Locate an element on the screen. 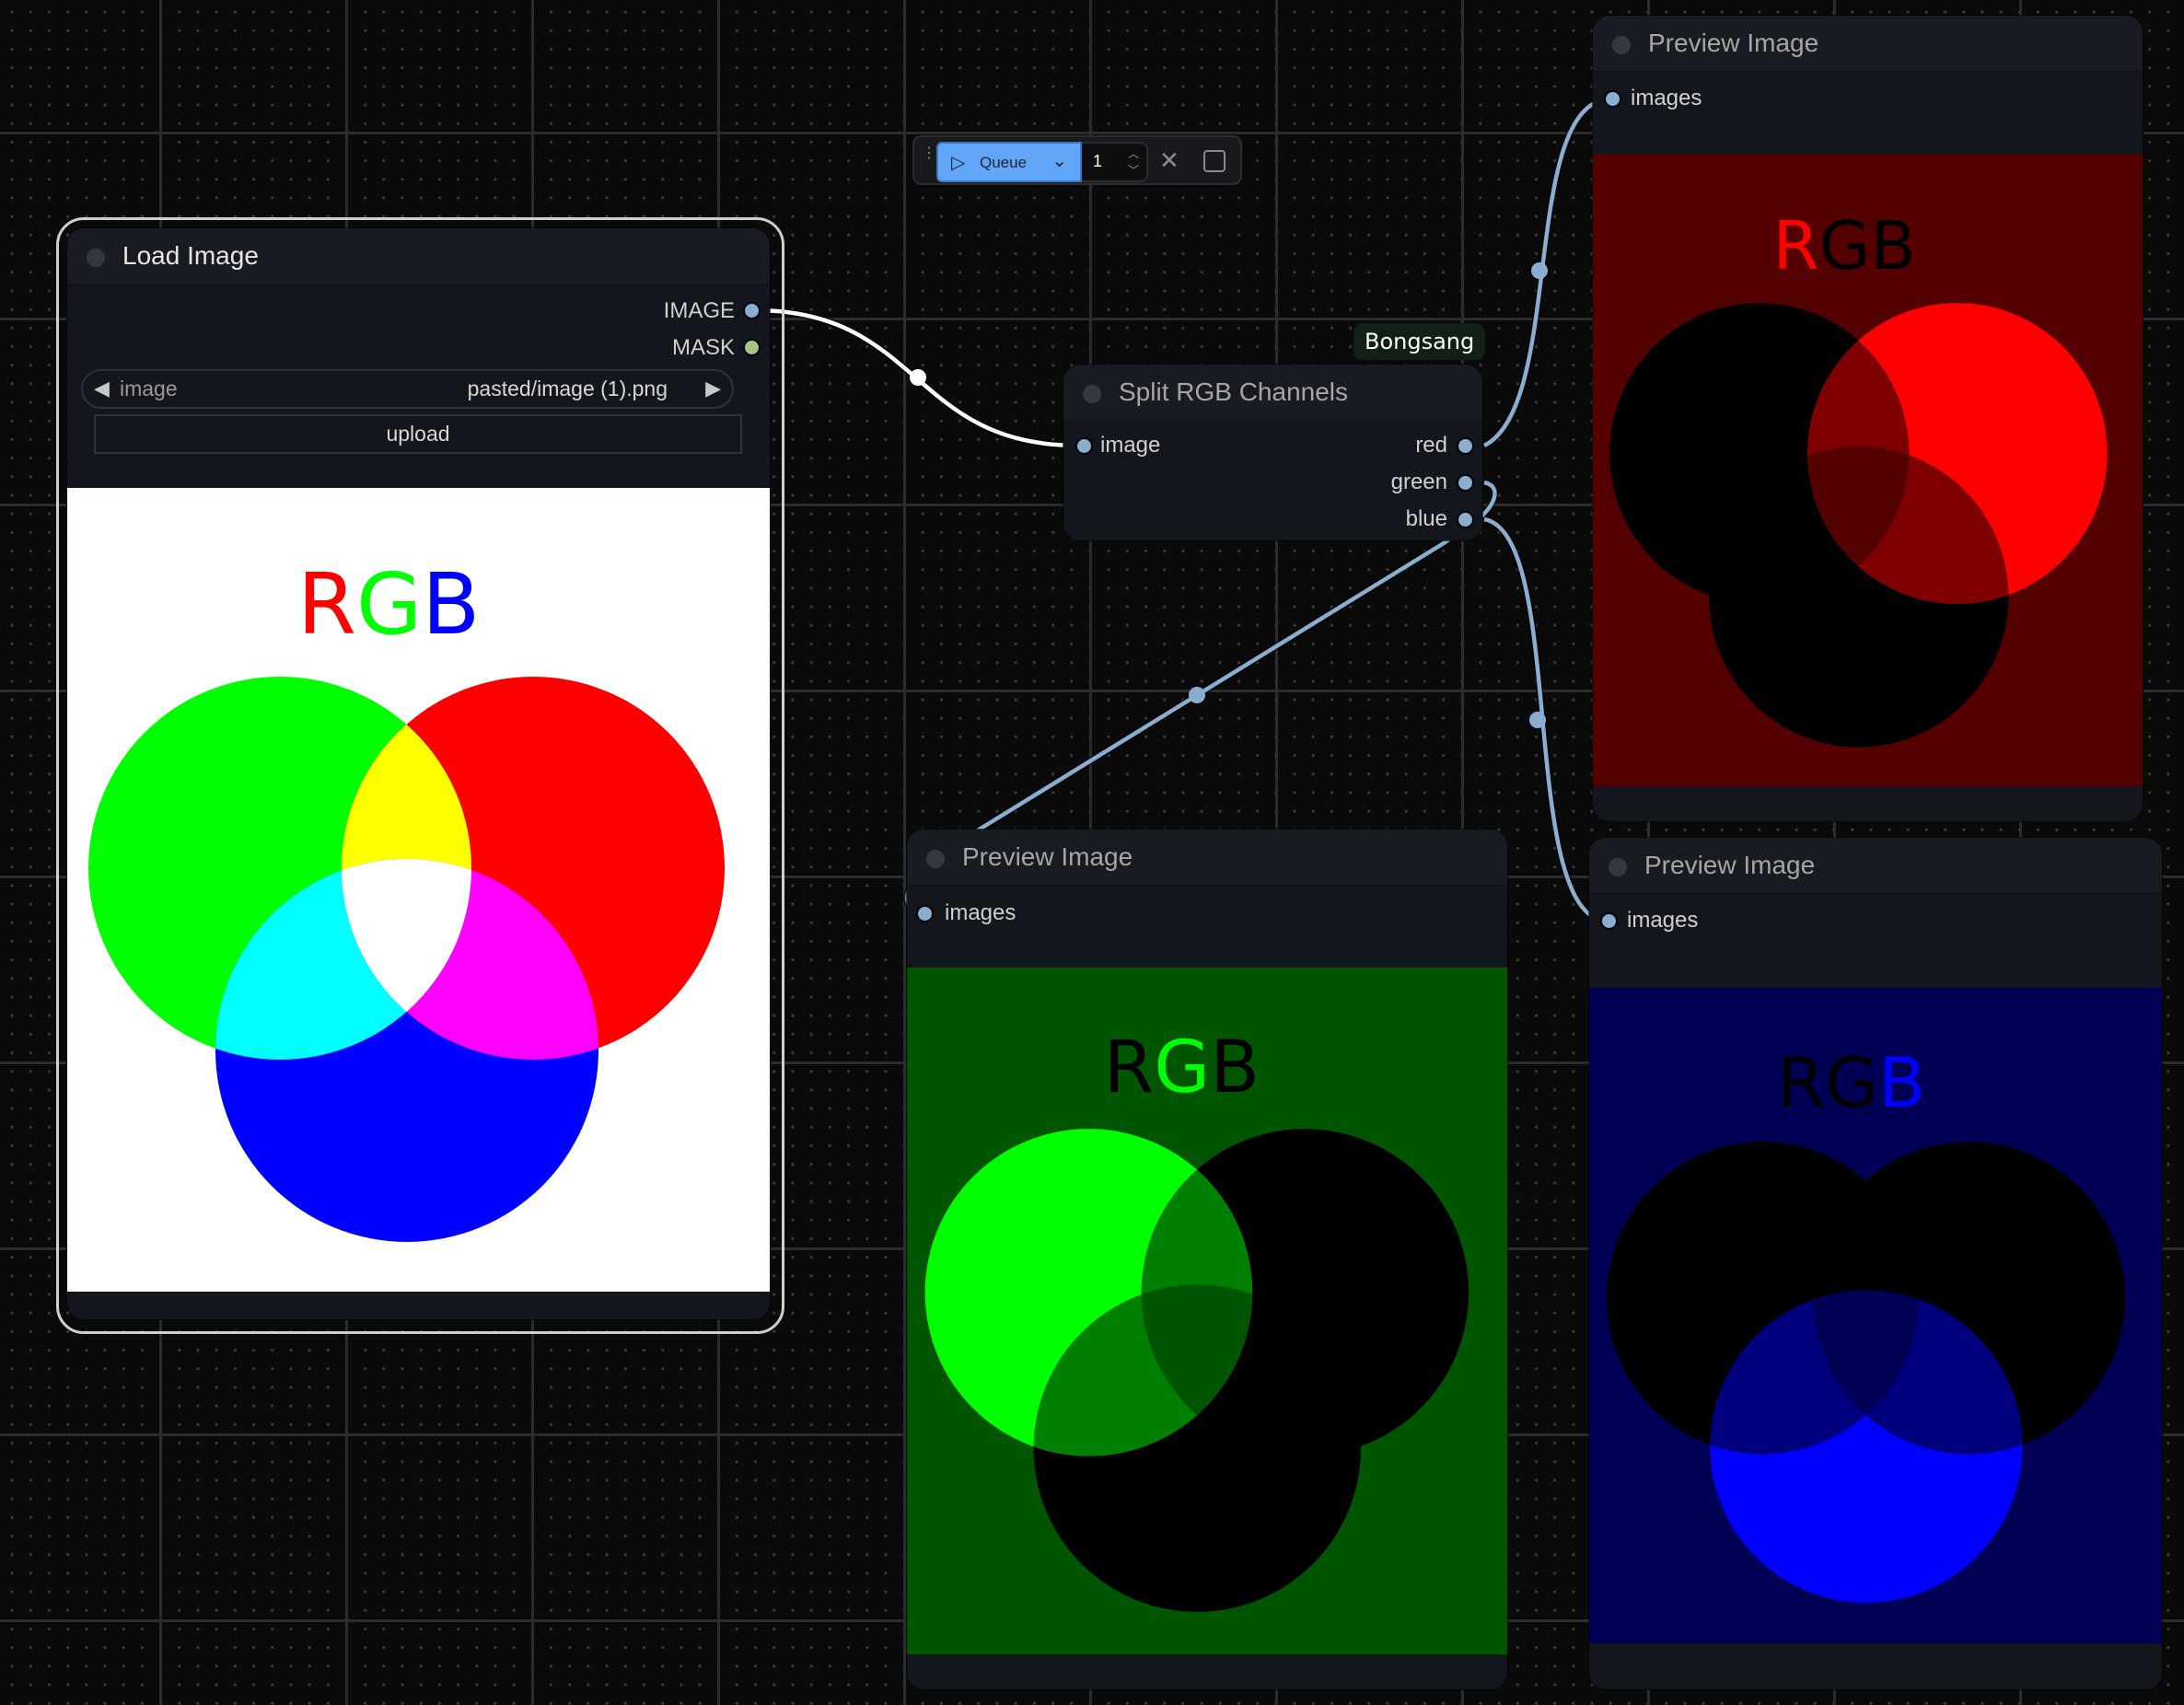 The width and height of the screenshot is (2184, 1705). preview-image-node-red: Preview Image images RGB is located at coordinates (1868, 418).